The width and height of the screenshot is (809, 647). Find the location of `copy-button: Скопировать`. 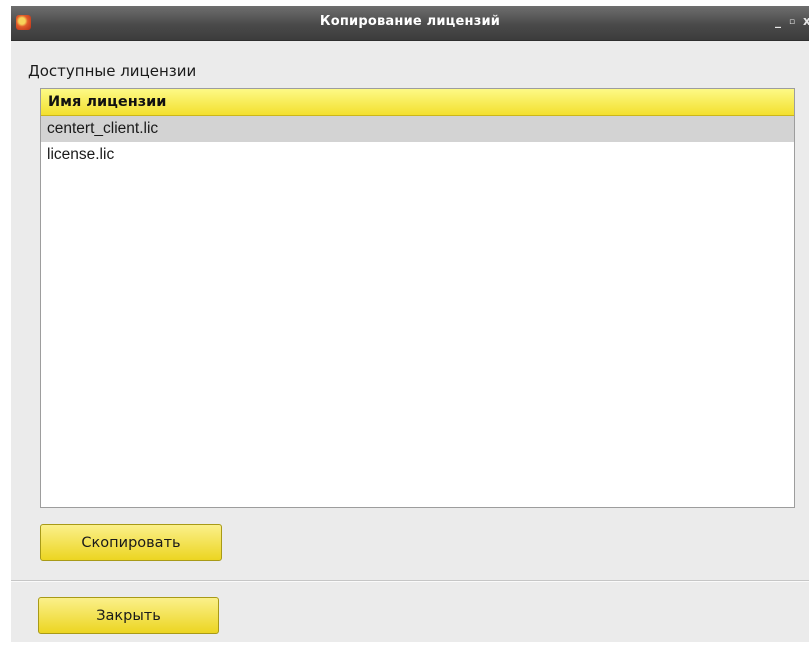

copy-button: Скопировать is located at coordinates (131, 542).